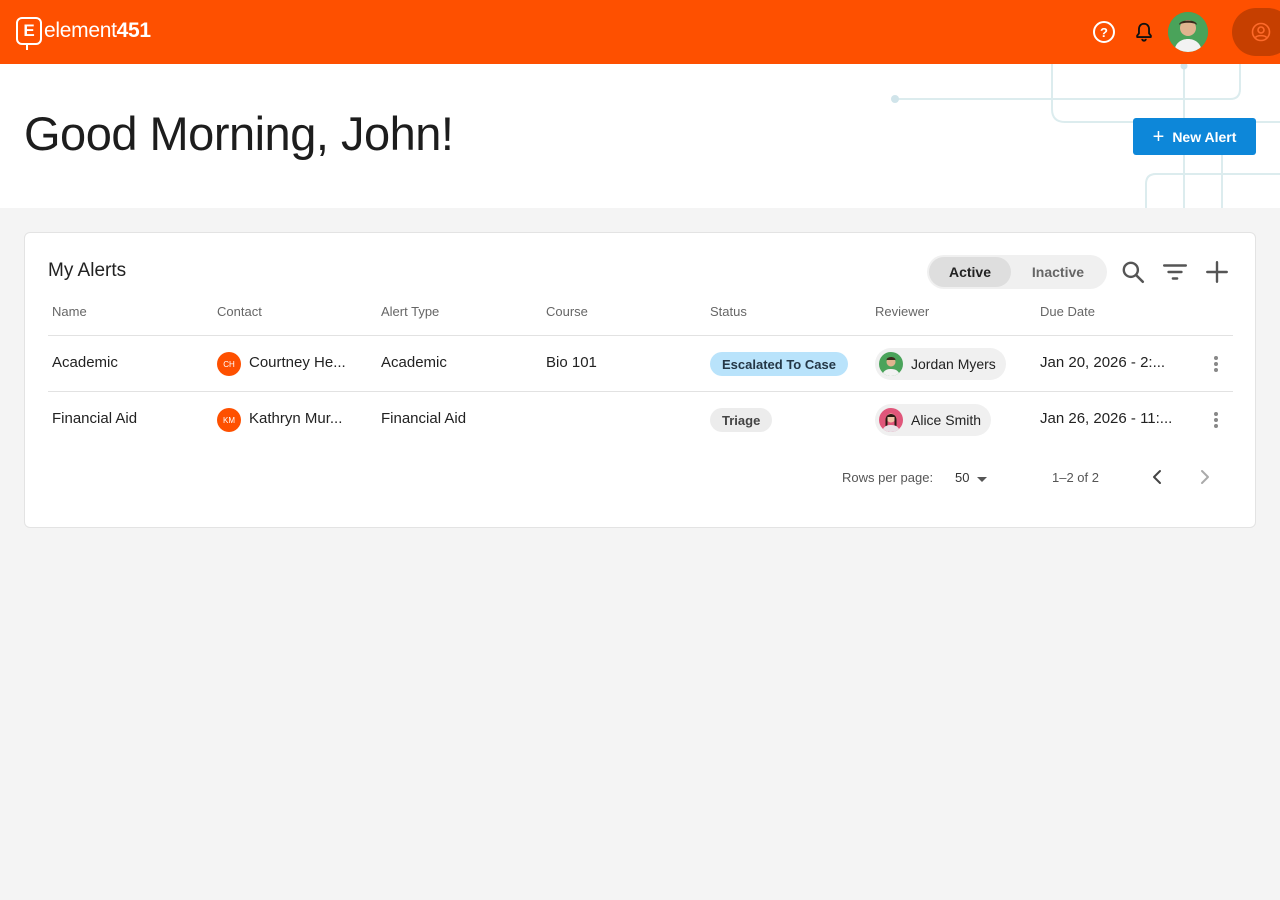  Describe the element at coordinates (728, 311) in the screenshot. I see `column-header-status: Status` at that location.